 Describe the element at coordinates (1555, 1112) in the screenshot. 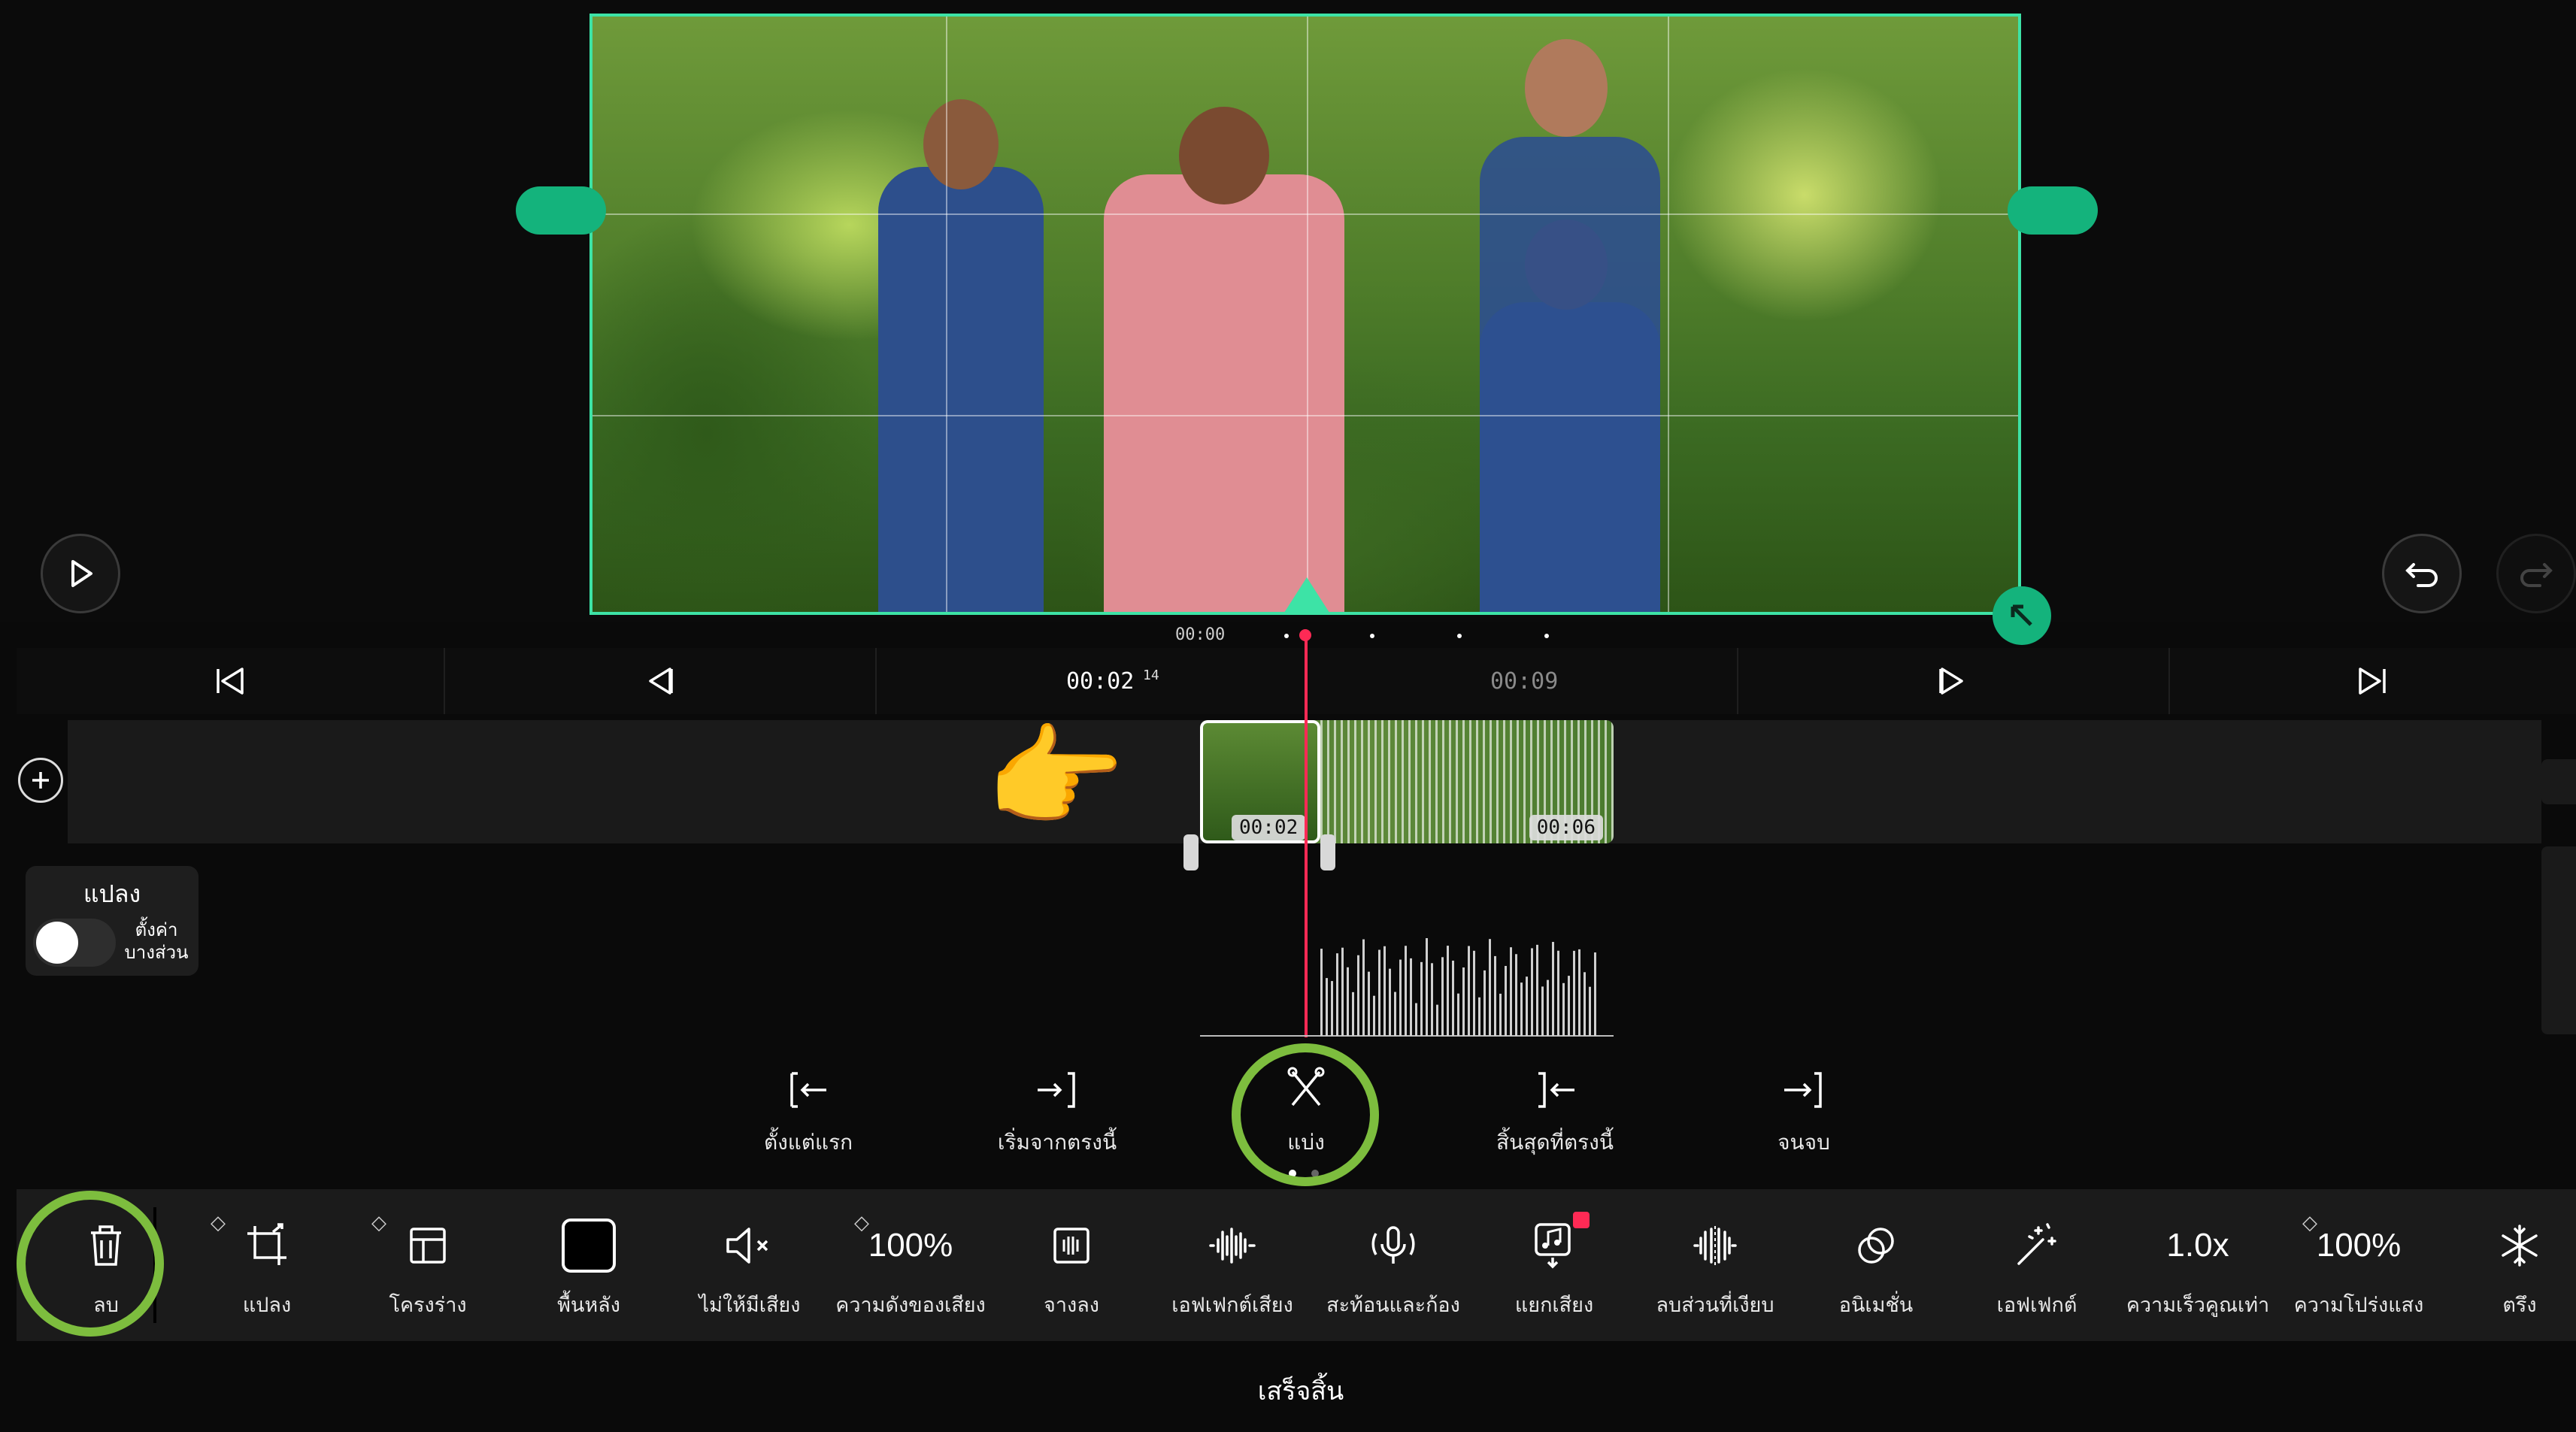

I see `end-here-button: สิ้นสุดที่ตรงนี้` at that location.